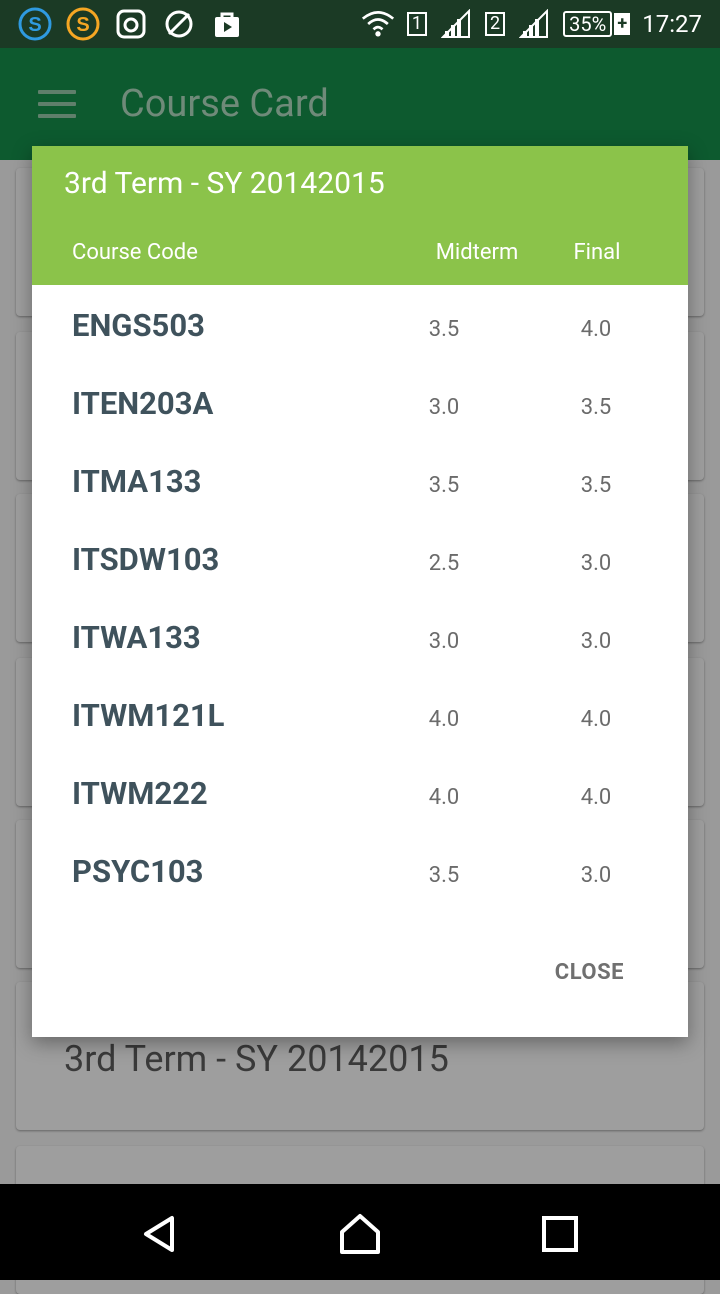 The width and height of the screenshot is (720, 1294). Describe the element at coordinates (146, 559) in the screenshot. I see `course-code: ITSDW103` at that location.